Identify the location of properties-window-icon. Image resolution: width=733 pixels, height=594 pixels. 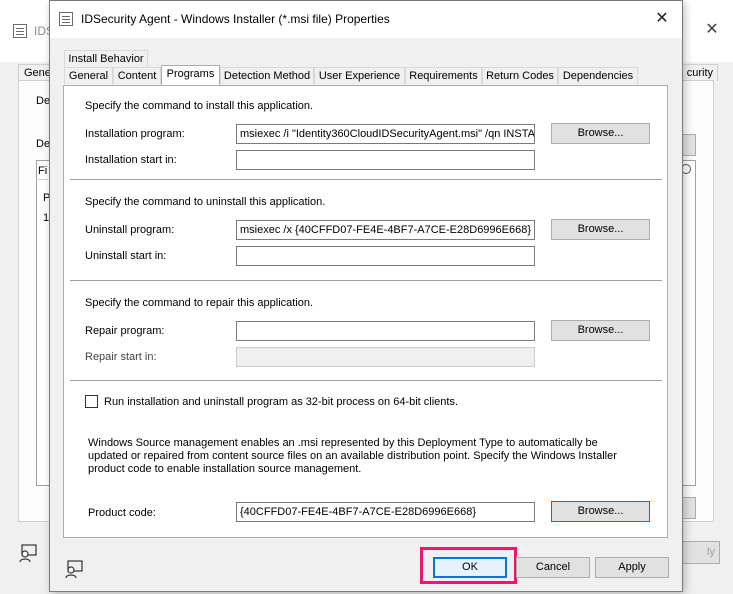
(66, 19).